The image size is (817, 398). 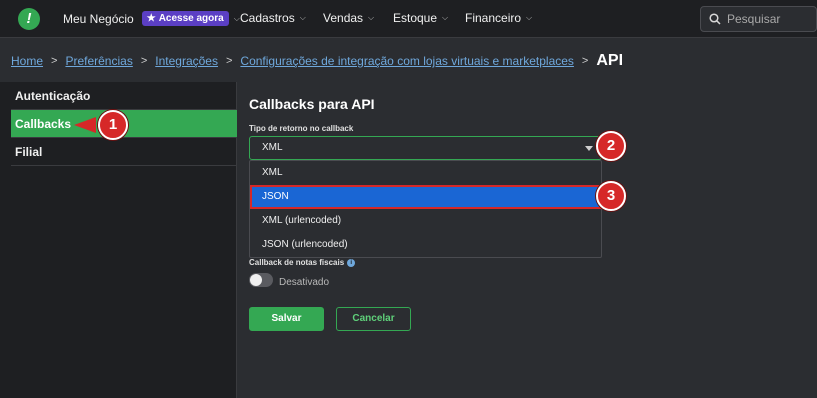 What do you see at coordinates (425, 173) in the screenshot?
I see `option-xml: XML` at bounding box center [425, 173].